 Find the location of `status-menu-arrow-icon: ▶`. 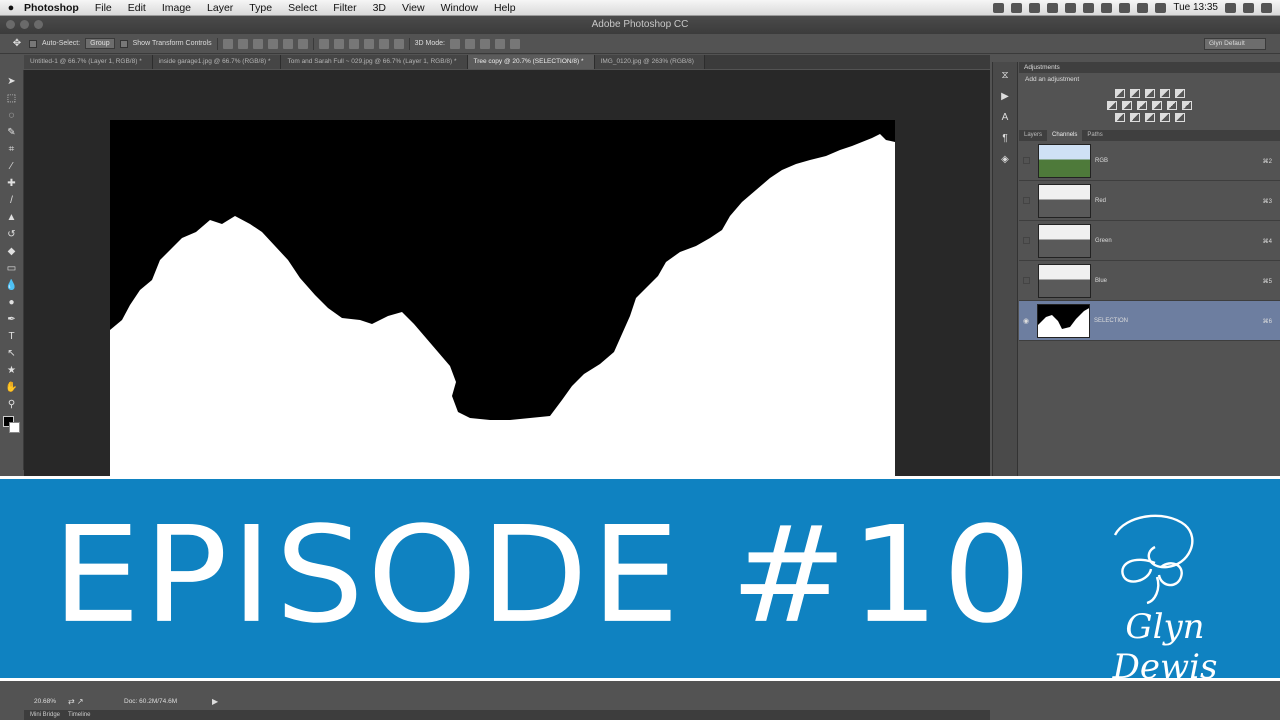

status-menu-arrow-icon: ▶ is located at coordinates (215, 701).